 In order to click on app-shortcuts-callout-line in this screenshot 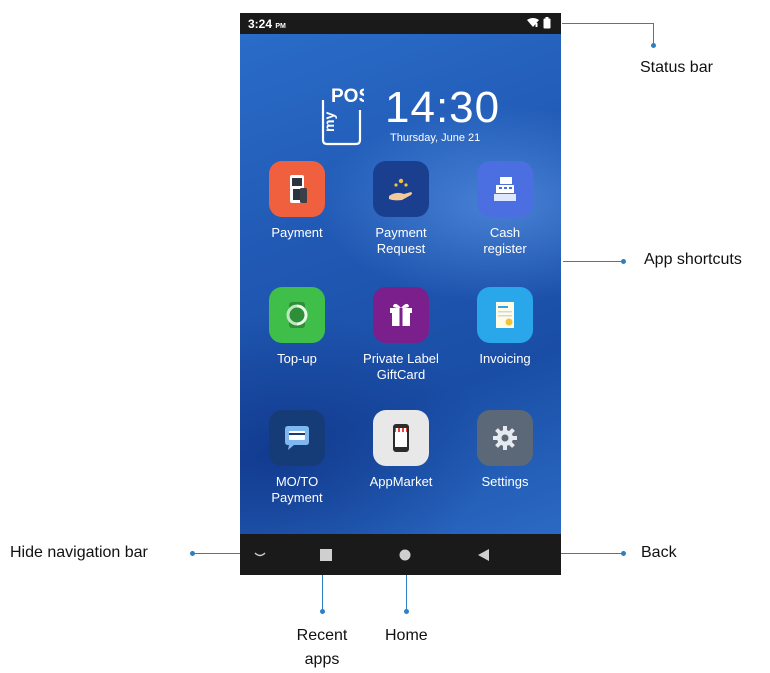, I will do `click(593, 261)`.